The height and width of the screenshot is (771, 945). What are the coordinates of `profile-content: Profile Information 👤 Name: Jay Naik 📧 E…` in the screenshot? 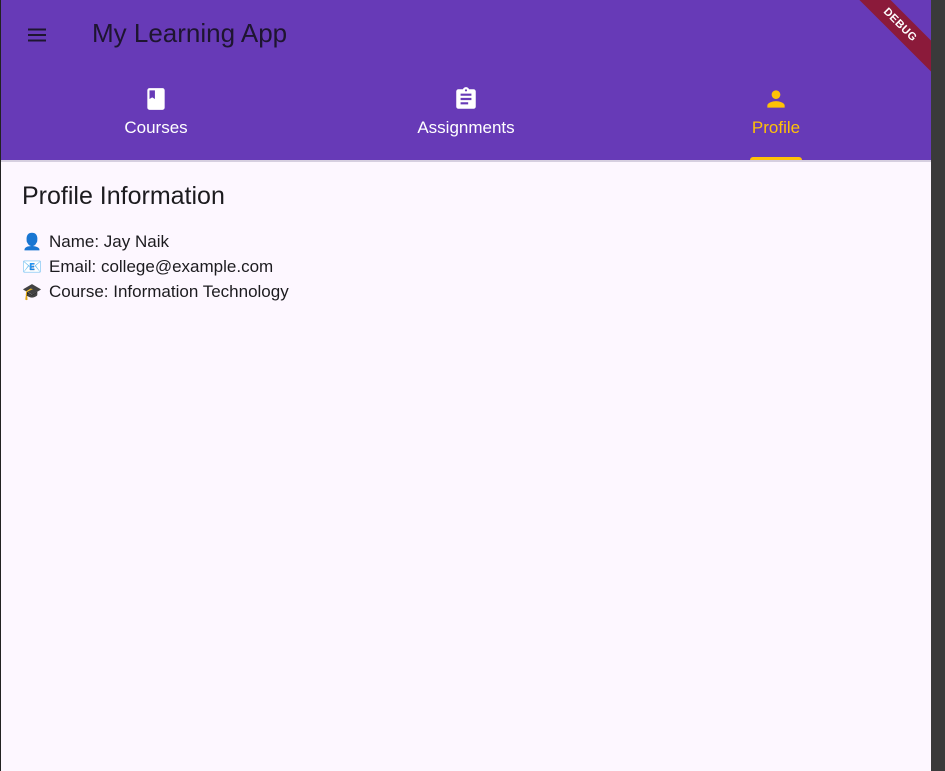 It's located at (466, 243).